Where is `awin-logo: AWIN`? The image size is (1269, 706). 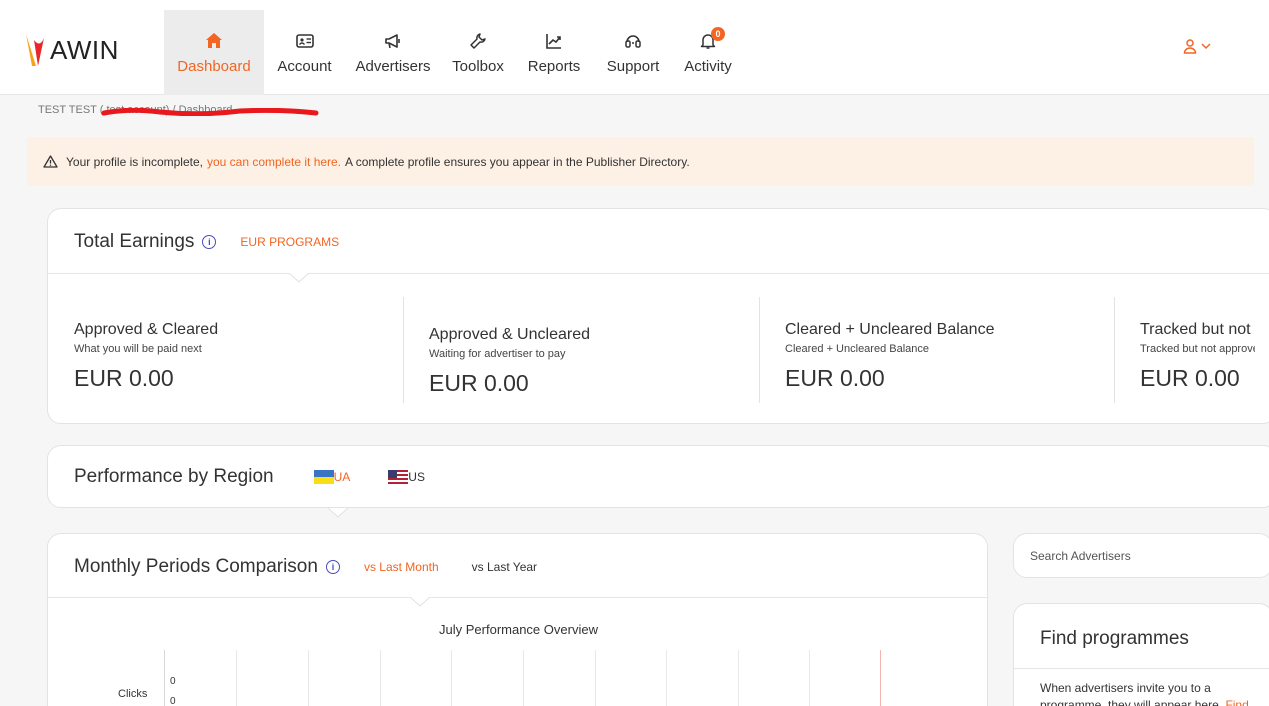 awin-logo: AWIN is located at coordinates (71, 50).